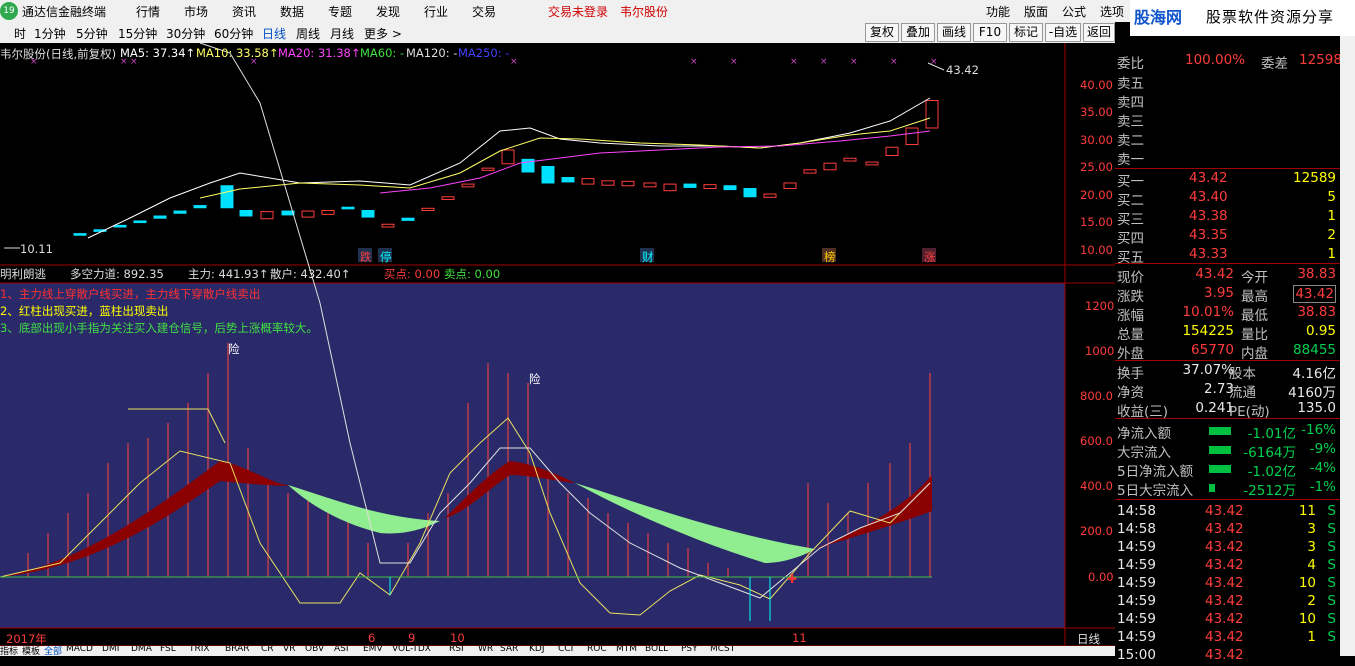 The image size is (1355, 666). What do you see at coordinates (137, 33) in the screenshot?
I see `period-15min: 15分钟` at bounding box center [137, 33].